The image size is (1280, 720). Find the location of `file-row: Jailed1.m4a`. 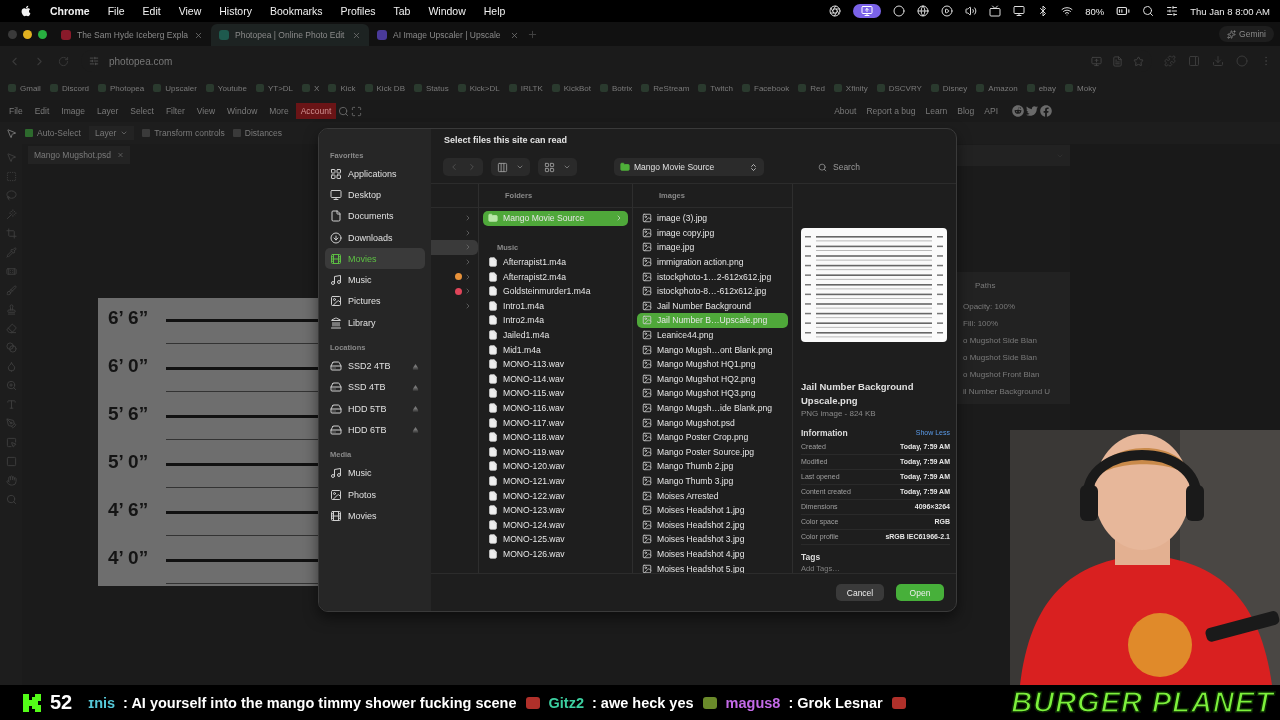

file-row: Jailed1.m4a is located at coordinates (555, 335).